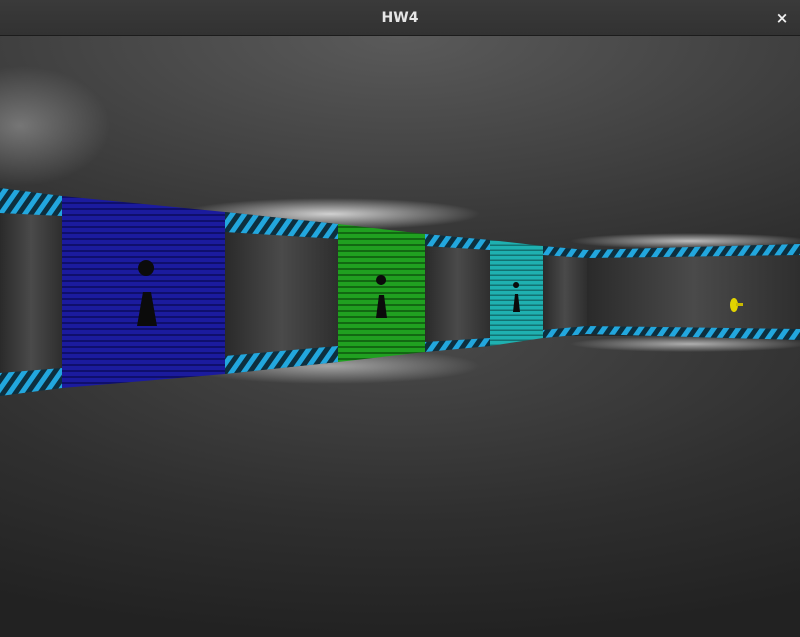 The width and height of the screenshot is (800, 637). Describe the element at coordinates (516, 293) in the screenshot. I see `cyan-door` at that location.